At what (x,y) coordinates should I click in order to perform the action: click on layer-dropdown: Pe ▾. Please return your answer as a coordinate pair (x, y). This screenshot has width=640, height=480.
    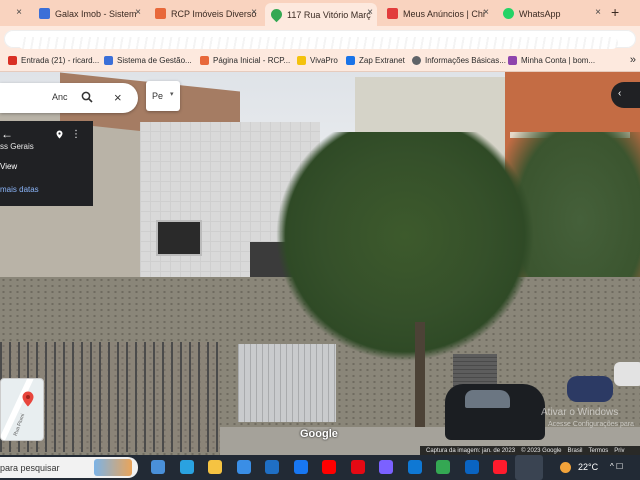
    Looking at the image, I should click on (163, 96).